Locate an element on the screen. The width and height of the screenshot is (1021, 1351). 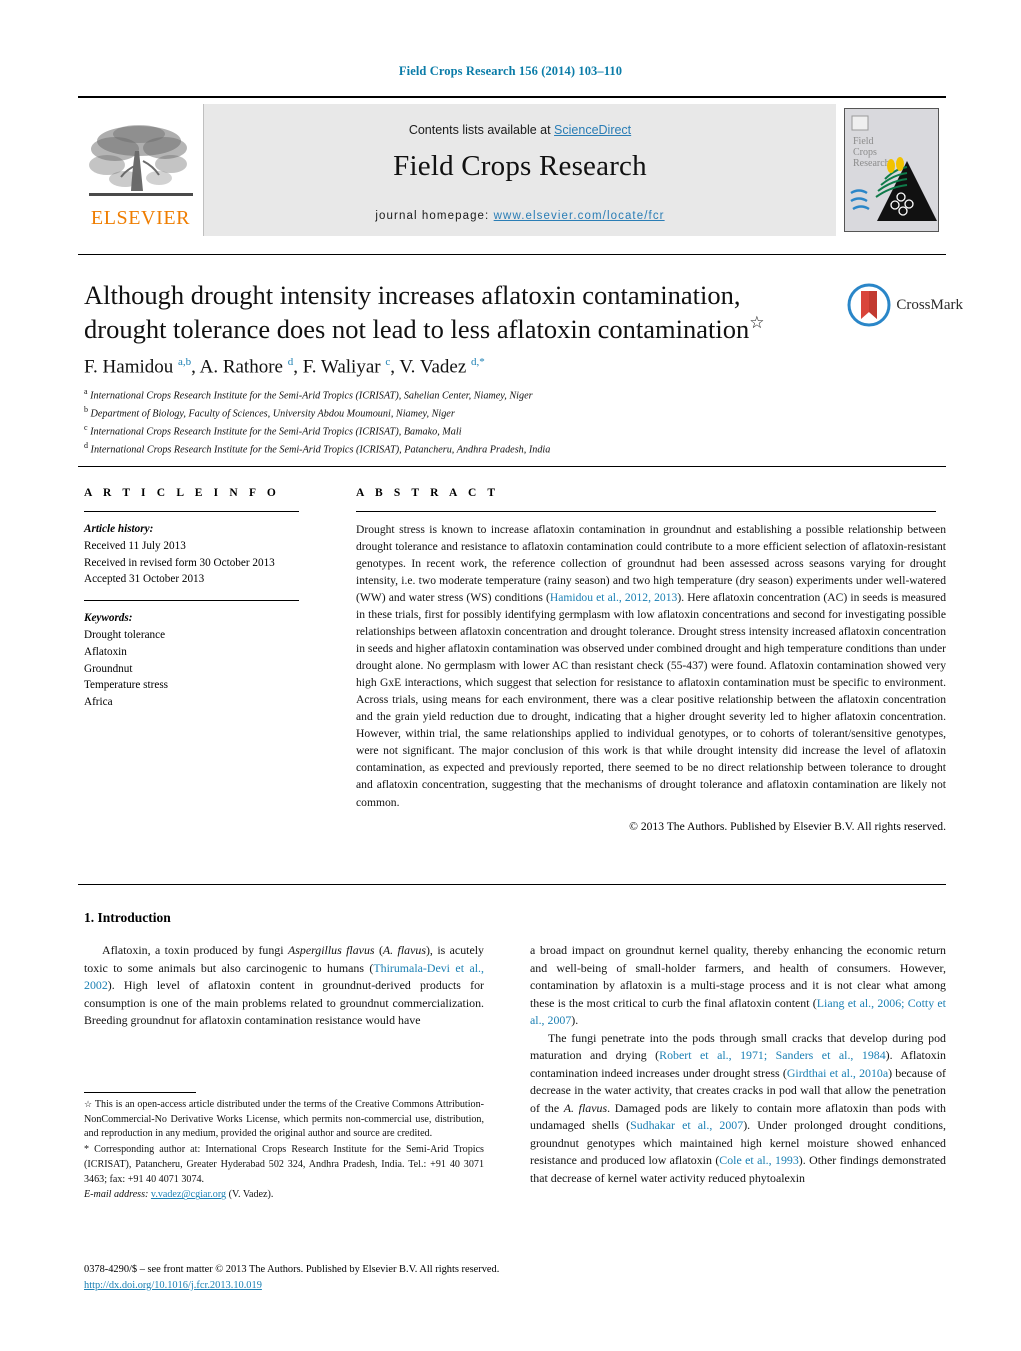
abstract-rule is located at coordinates (646, 511).